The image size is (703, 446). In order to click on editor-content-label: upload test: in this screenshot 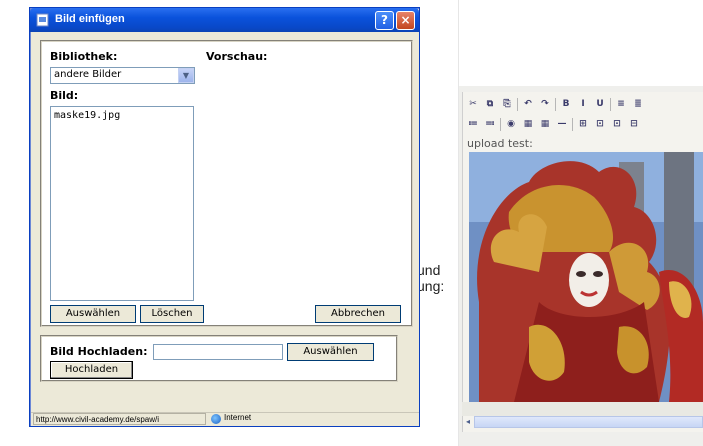, I will do `click(500, 143)`.